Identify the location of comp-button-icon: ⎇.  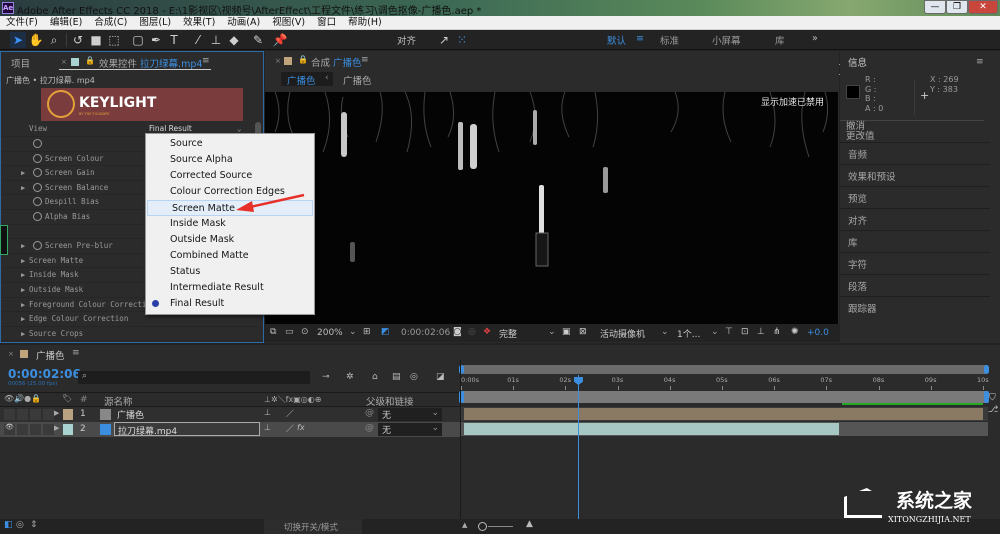
(993, 410).